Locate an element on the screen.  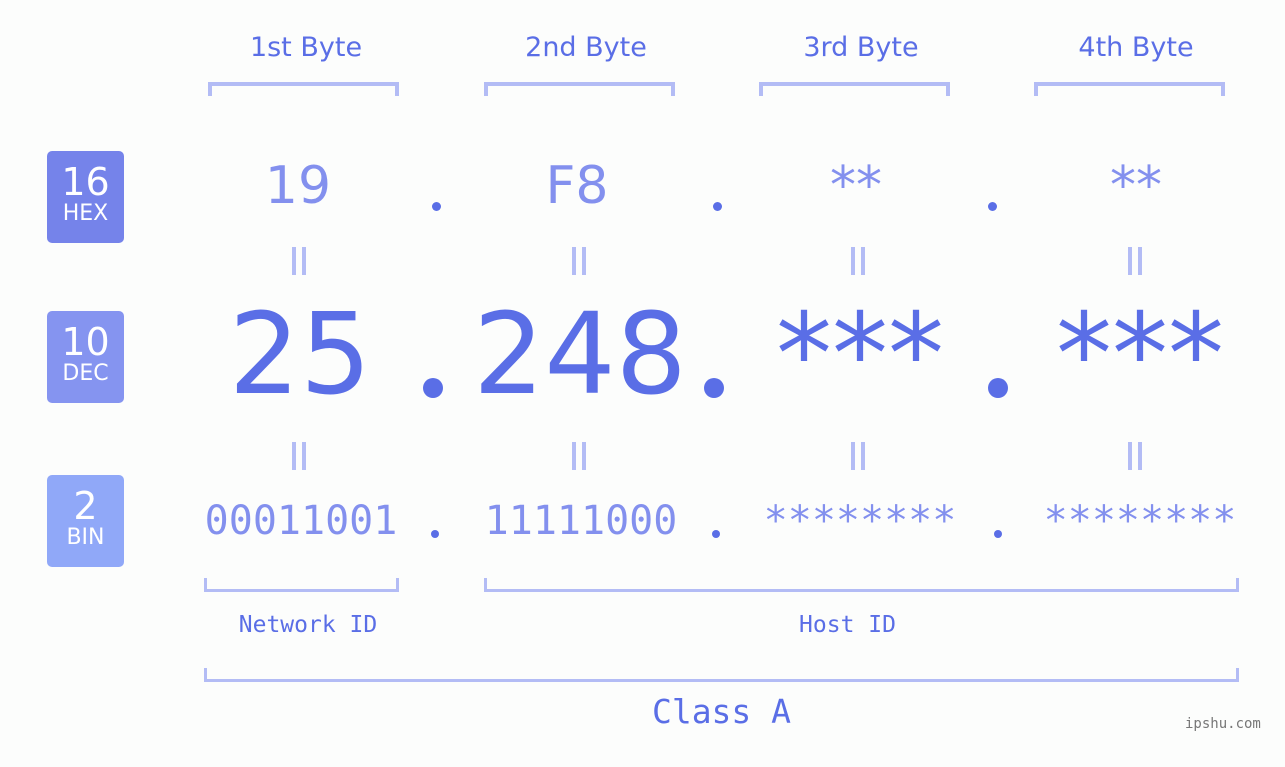
bin-badge: 2 BIN is located at coordinates (85, 521).